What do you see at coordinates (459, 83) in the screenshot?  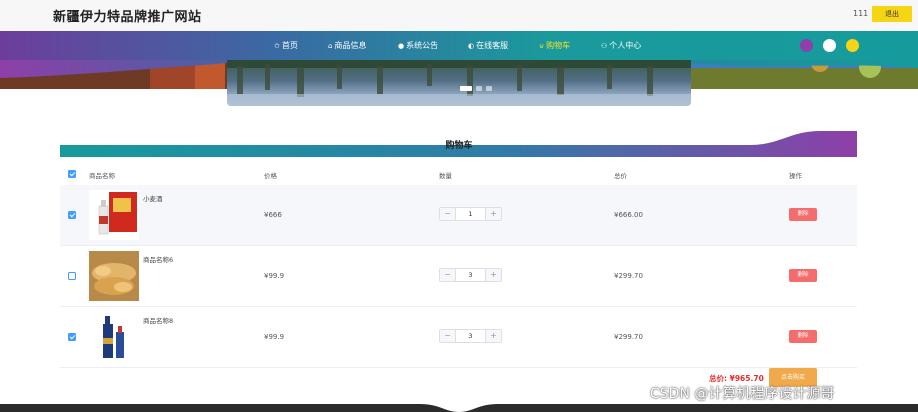 I see `carousel-banner` at bounding box center [459, 83].